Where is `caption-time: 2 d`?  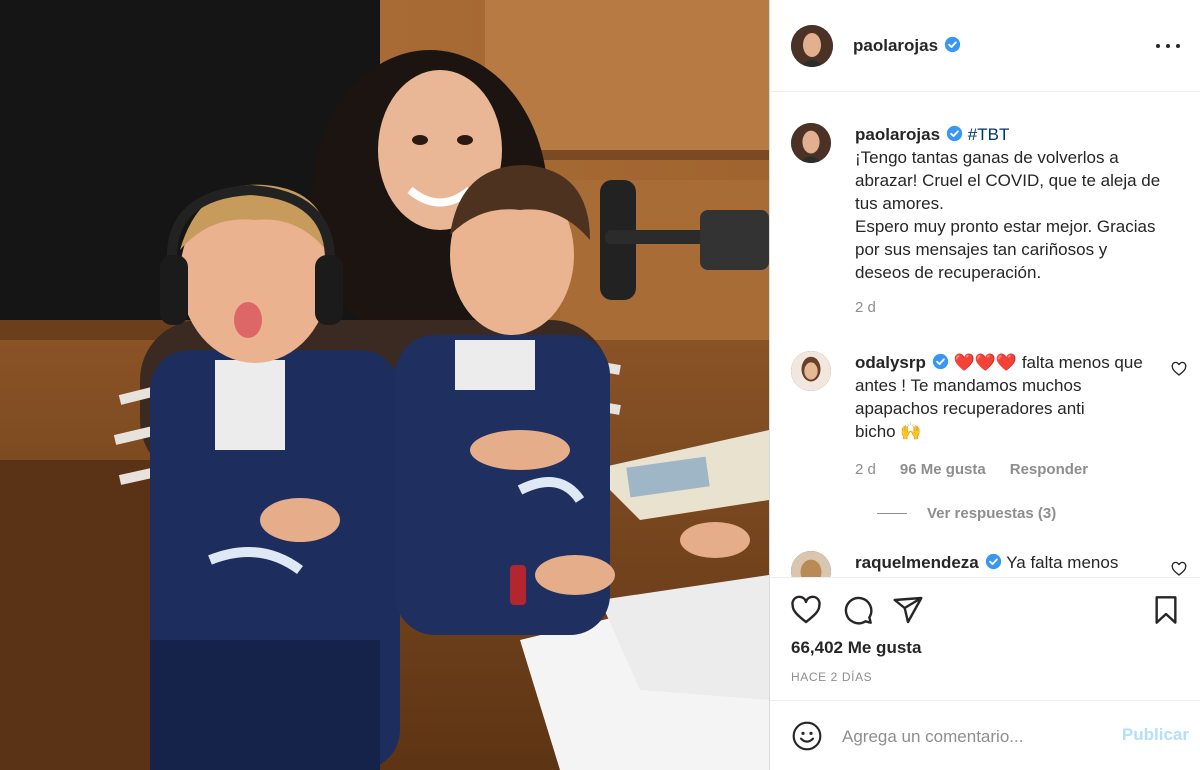 caption-time: 2 d is located at coordinates (865, 307).